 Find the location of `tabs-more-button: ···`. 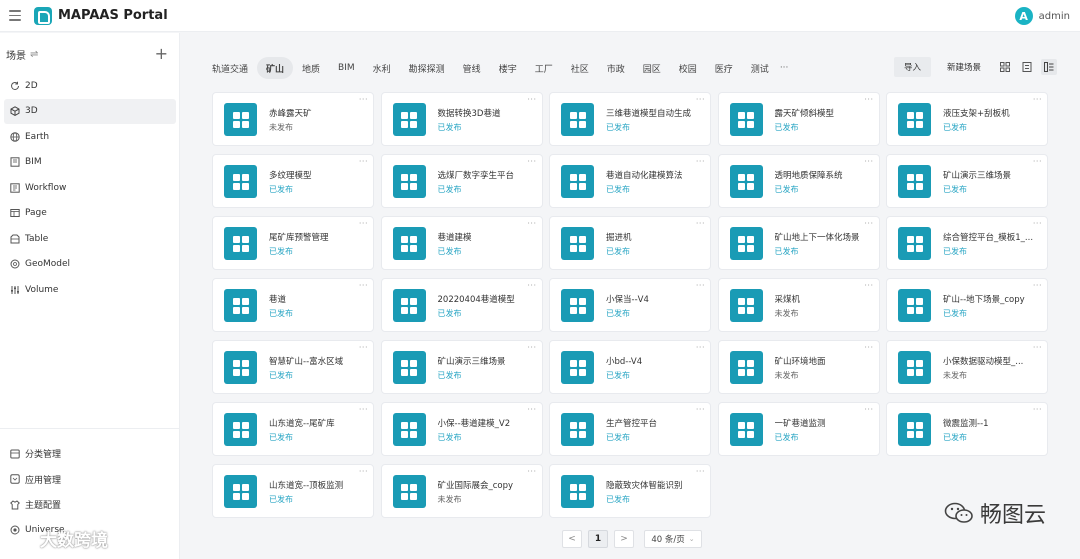

tabs-more-button: ··· is located at coordinates (784, 68).